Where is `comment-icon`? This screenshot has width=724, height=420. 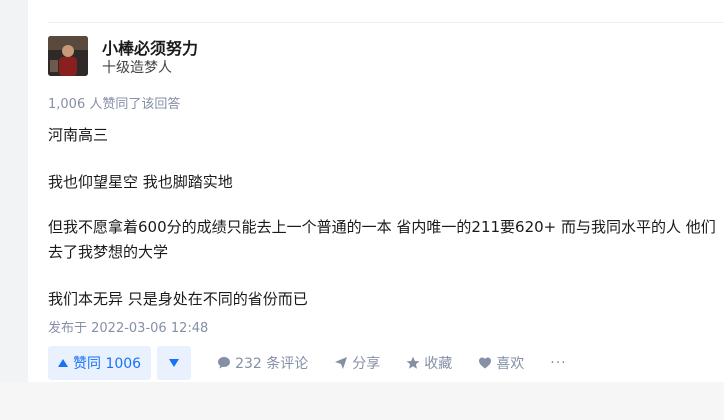
comment-icon is located at coordinates (224, 363).